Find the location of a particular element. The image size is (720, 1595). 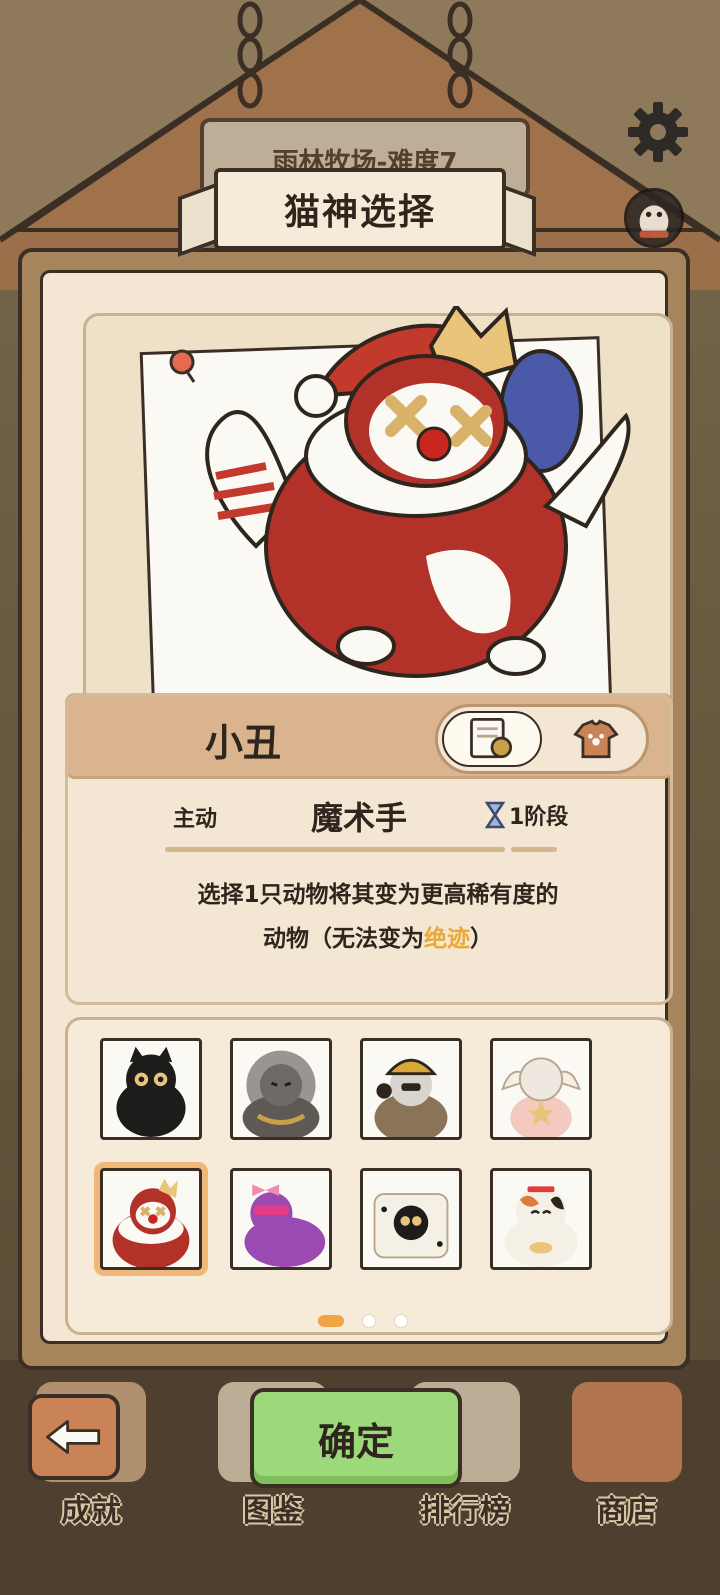

page-indicator is located at coordinates (363, 1321).